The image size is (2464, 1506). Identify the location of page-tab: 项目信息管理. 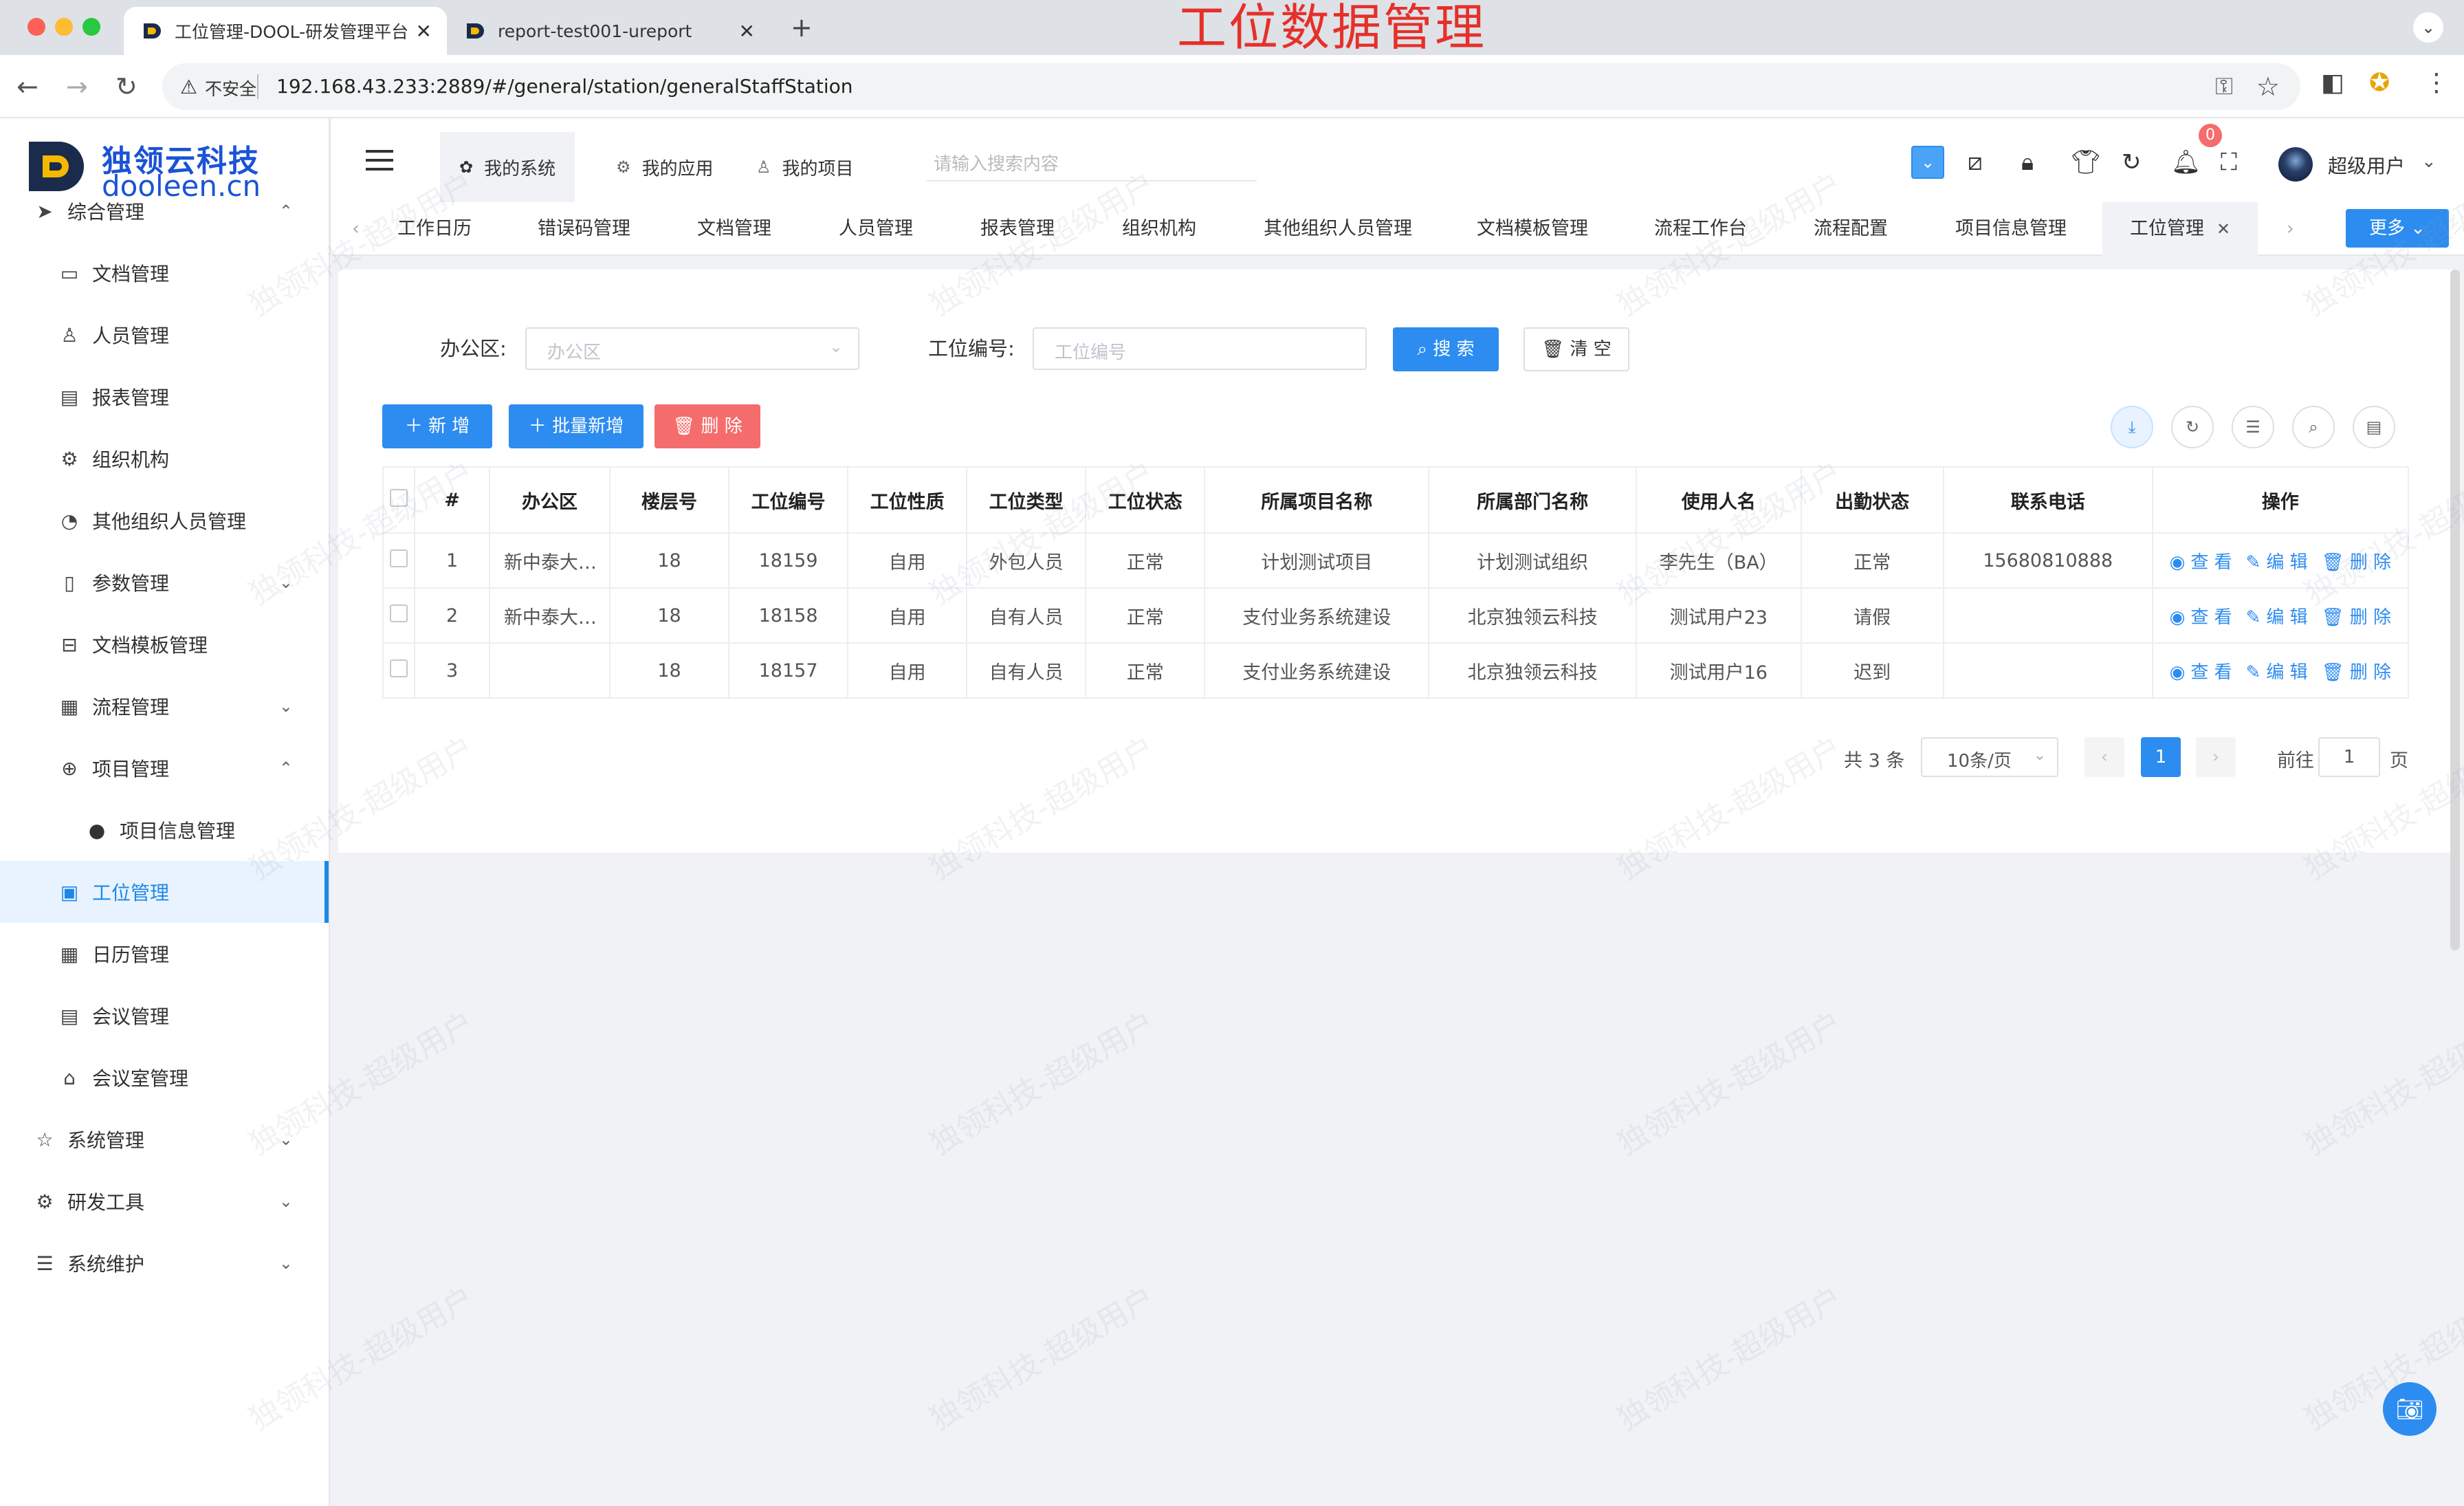
(2011, 229).